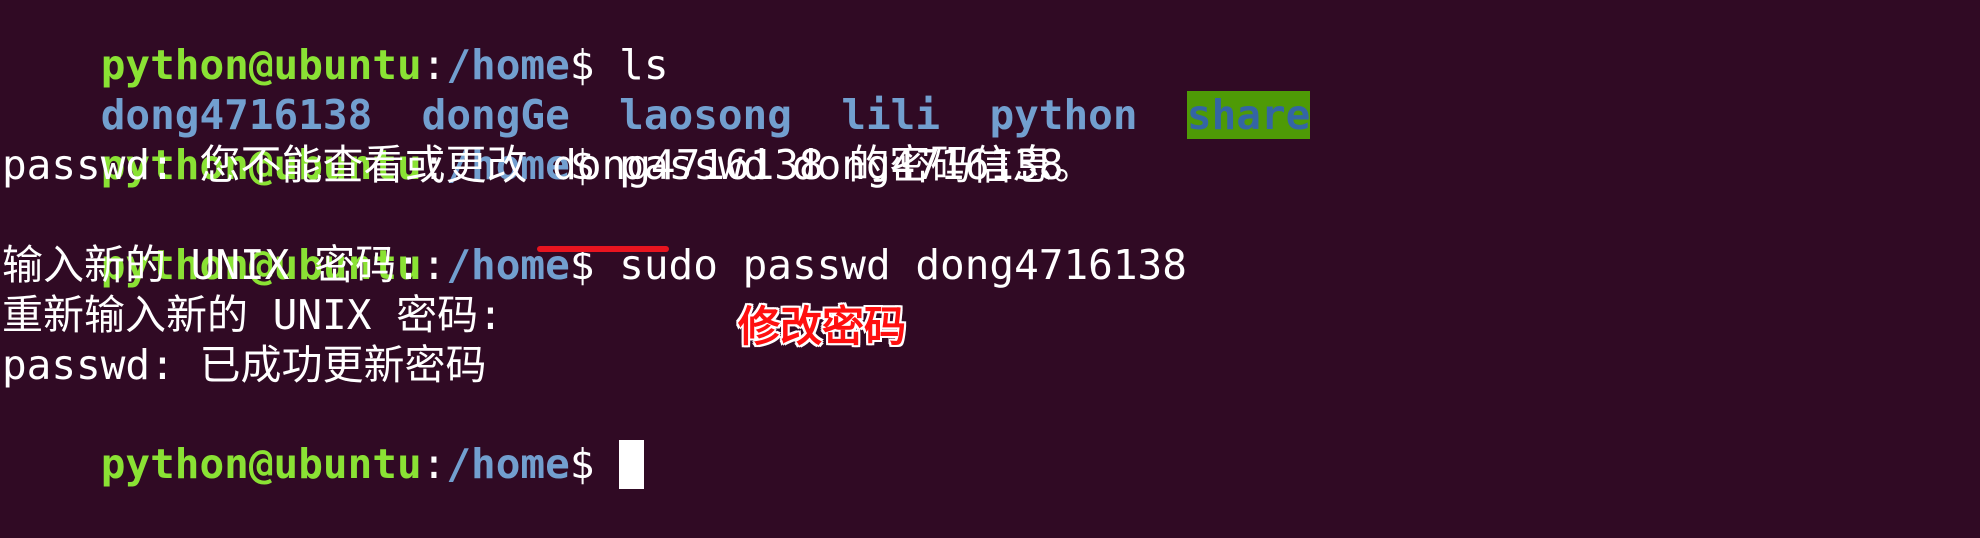 The image size is (1980, 538). I want to click on error-output-line: passwd: 您不能查看或更改 dong4716138 的密码信息。, so click(548, 165).